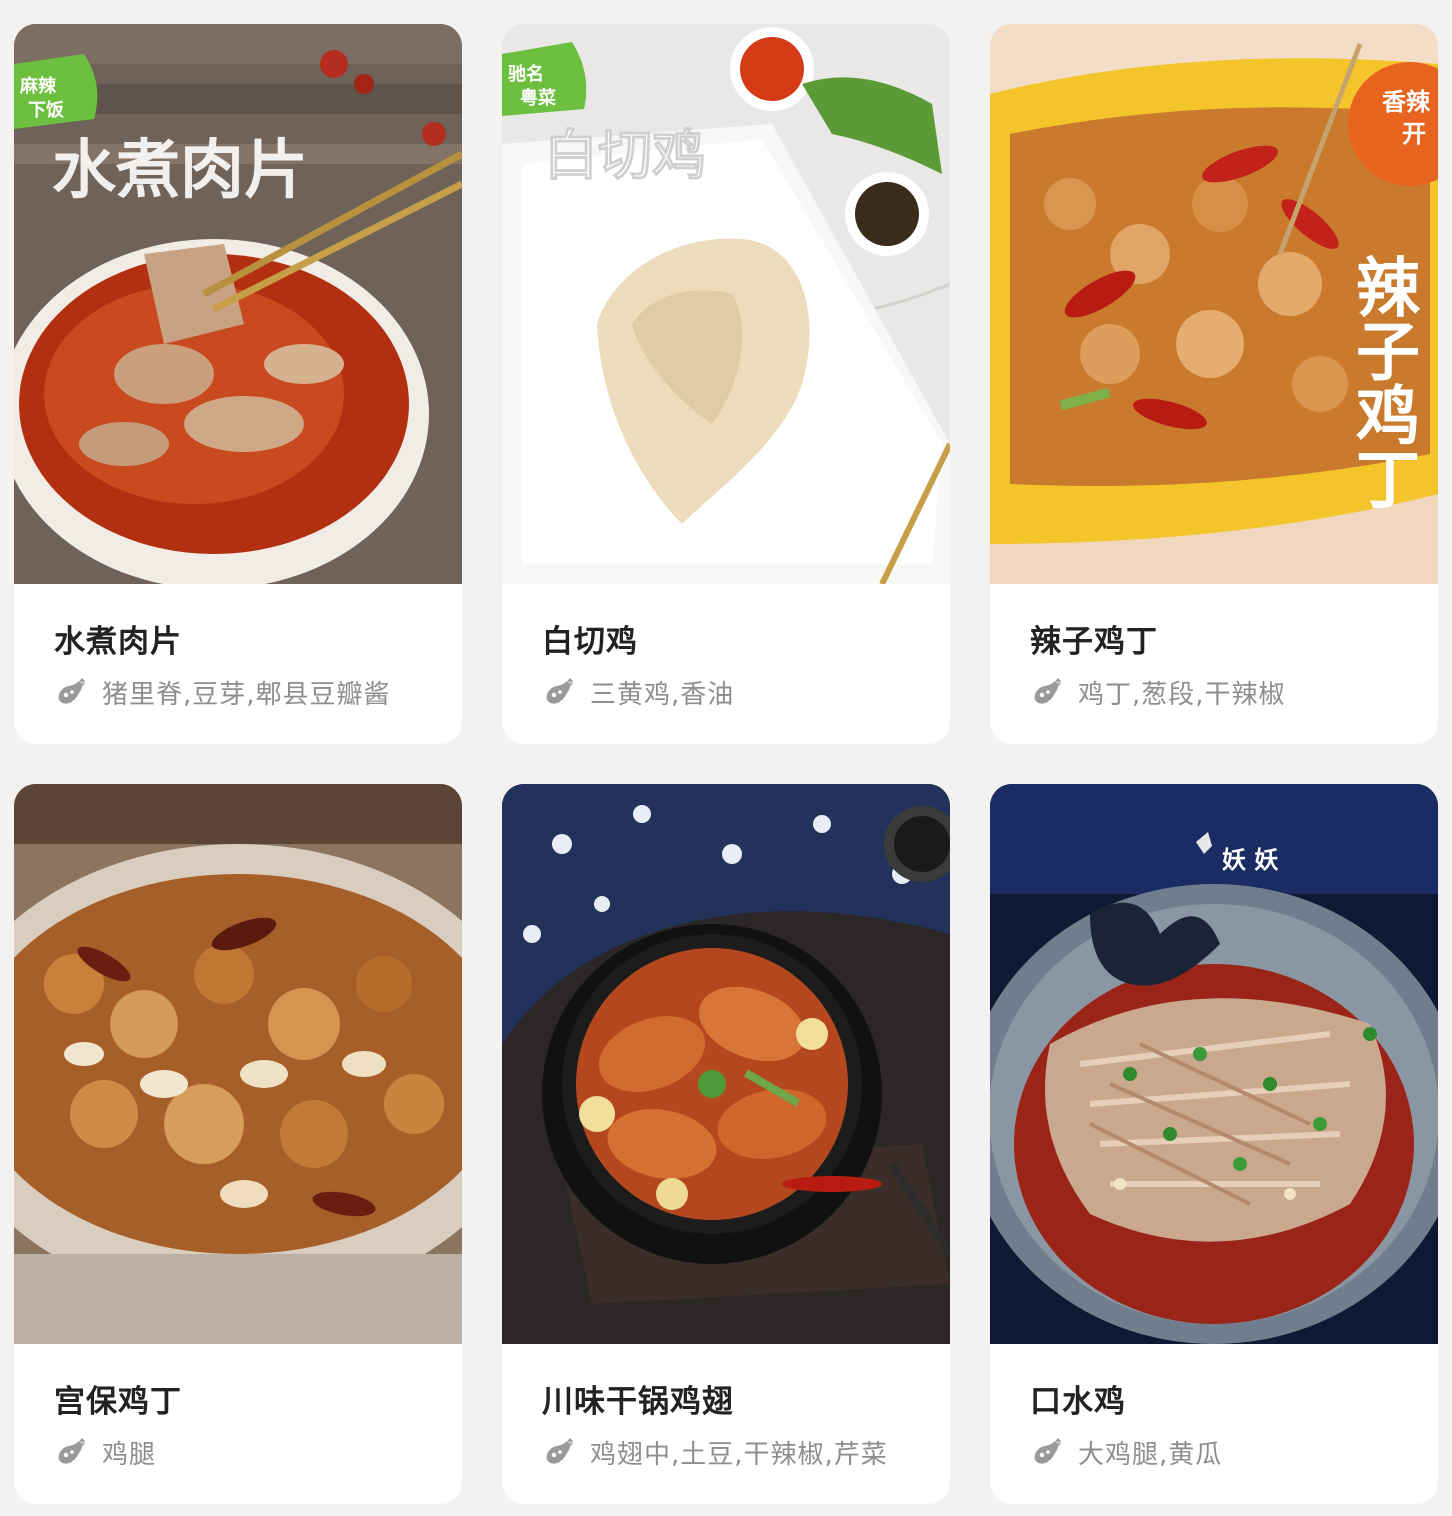 This screenshot has width=1452, height=1516. What do you see at coordinates (1250, 860) in the screenshot?
I see `photo-watermark: 妖 妖` at bounding box center [1250, 860].